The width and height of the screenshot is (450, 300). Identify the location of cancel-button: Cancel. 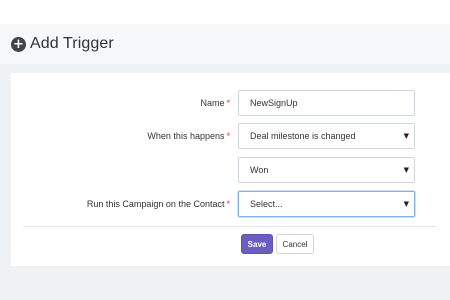
(295, 244).